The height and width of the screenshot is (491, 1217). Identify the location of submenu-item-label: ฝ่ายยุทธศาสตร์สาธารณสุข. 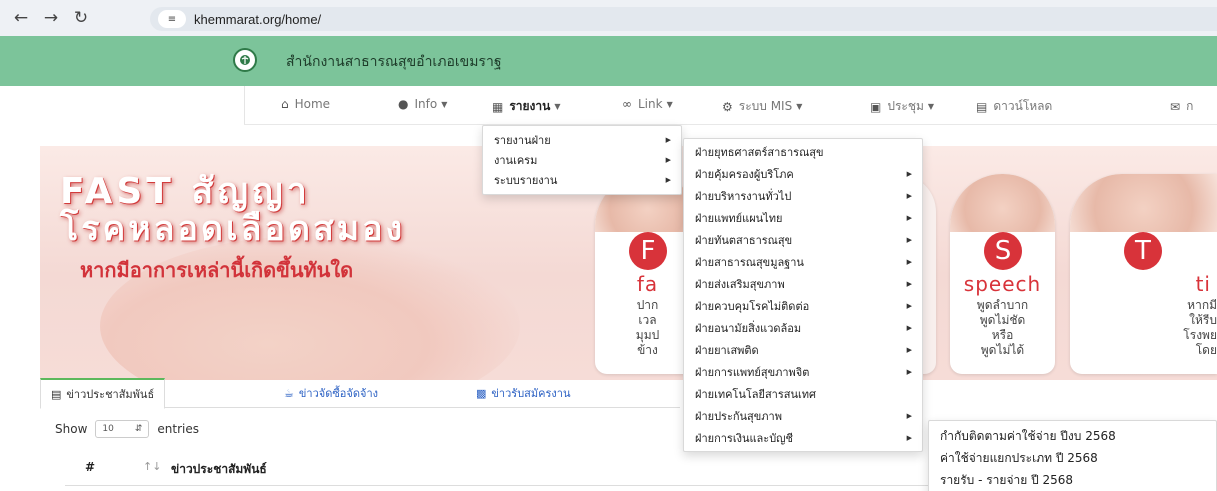
(759, 152).